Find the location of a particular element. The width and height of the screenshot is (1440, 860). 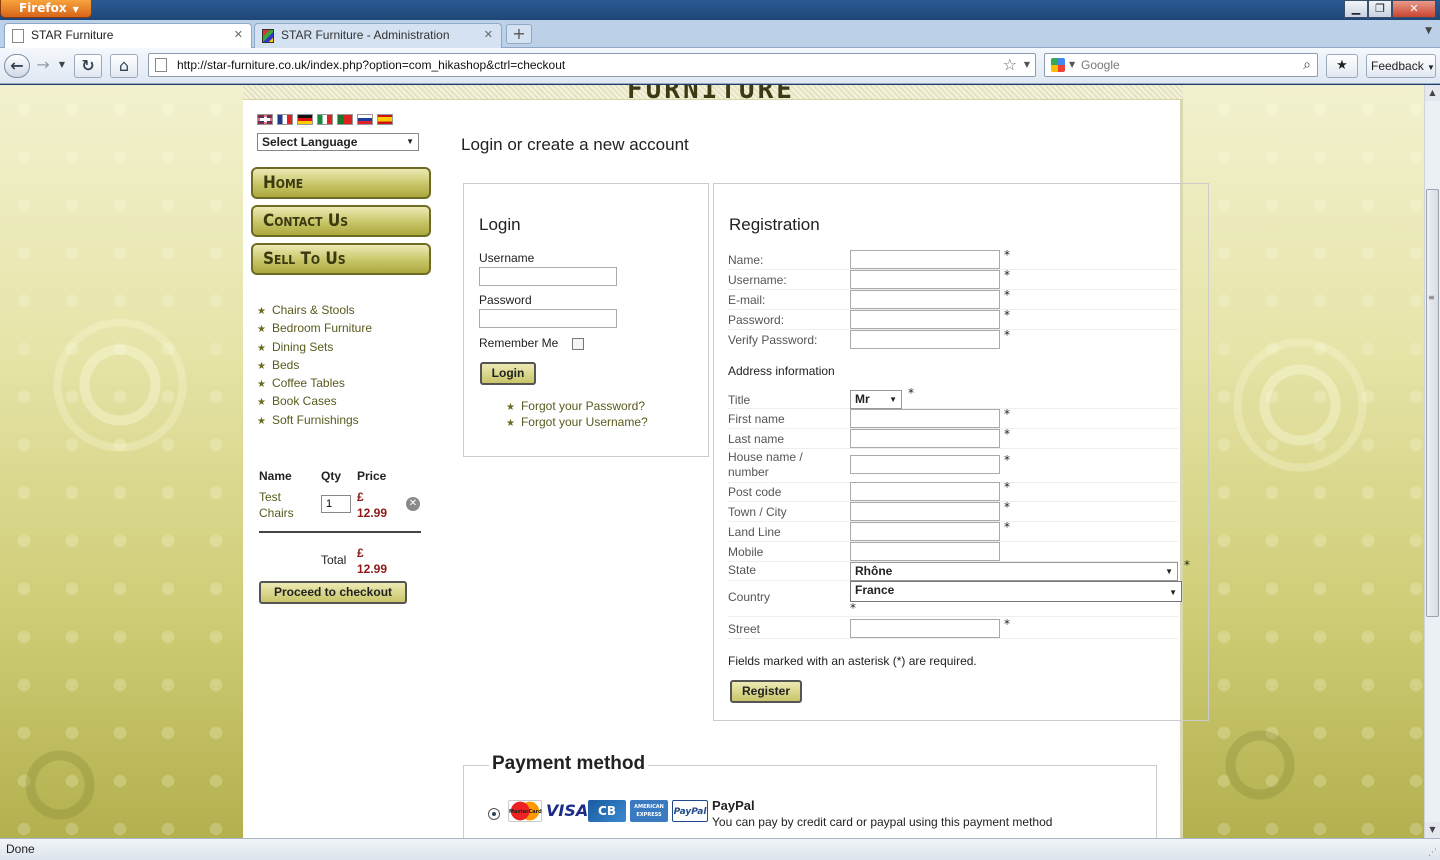

flag-uk-icon is located at coordinates (265, 119).